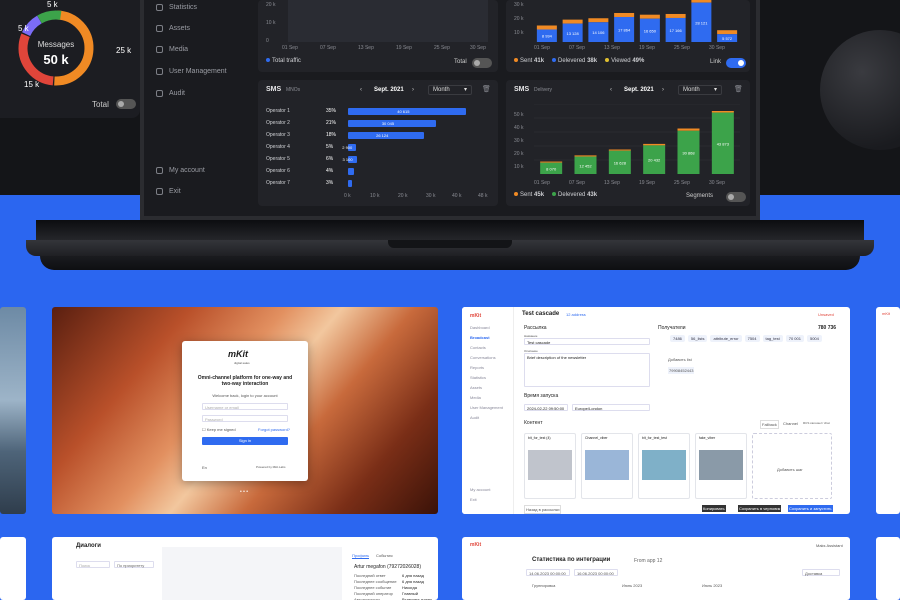  What do you see at coordinates (654, 160) in the screenshot?
I see `bar-value-label: 20 432` at bounding box center [654, 160].